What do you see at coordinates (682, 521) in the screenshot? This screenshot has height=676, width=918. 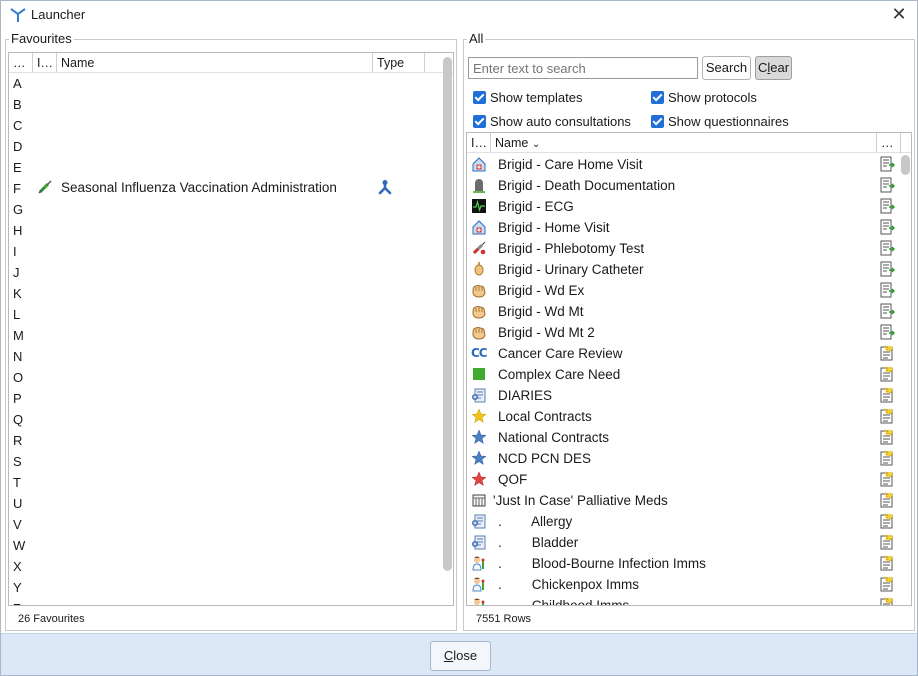 I see `all-list-row: . Allergy` at bounding box center [682, 521].